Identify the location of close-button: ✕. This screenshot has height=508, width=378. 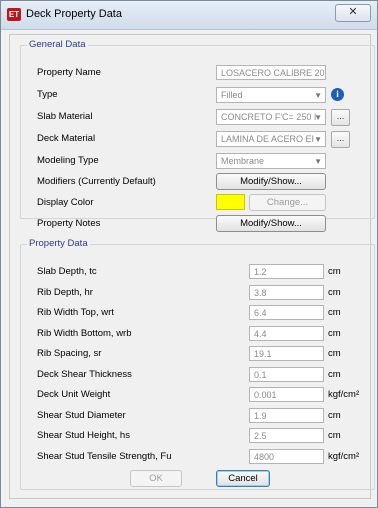
(353, 13).